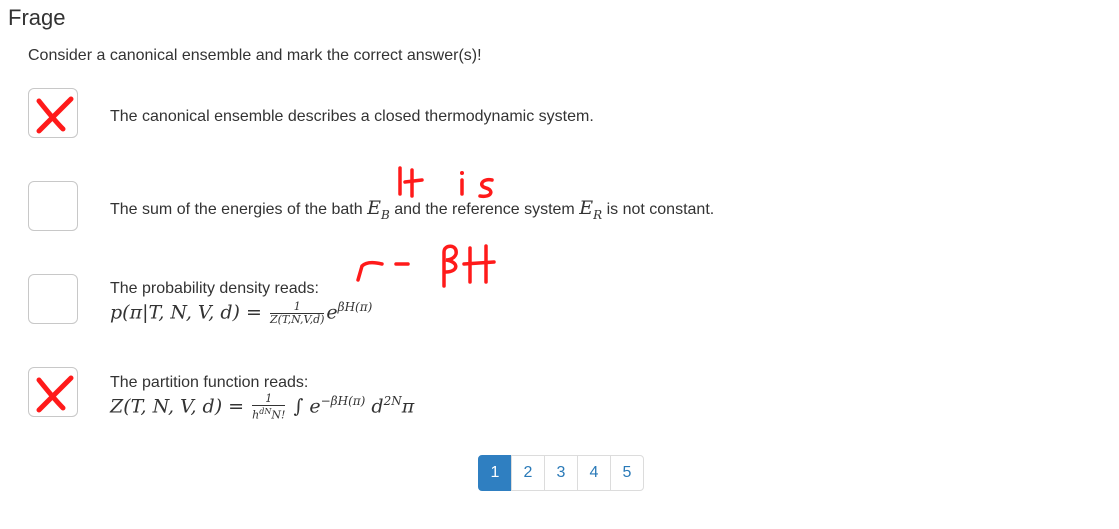  What do you see at coordinates (209, 382) in the screenshot?
I see `answer-label-4: The partition function reads:` at bounding box center [209, 382].